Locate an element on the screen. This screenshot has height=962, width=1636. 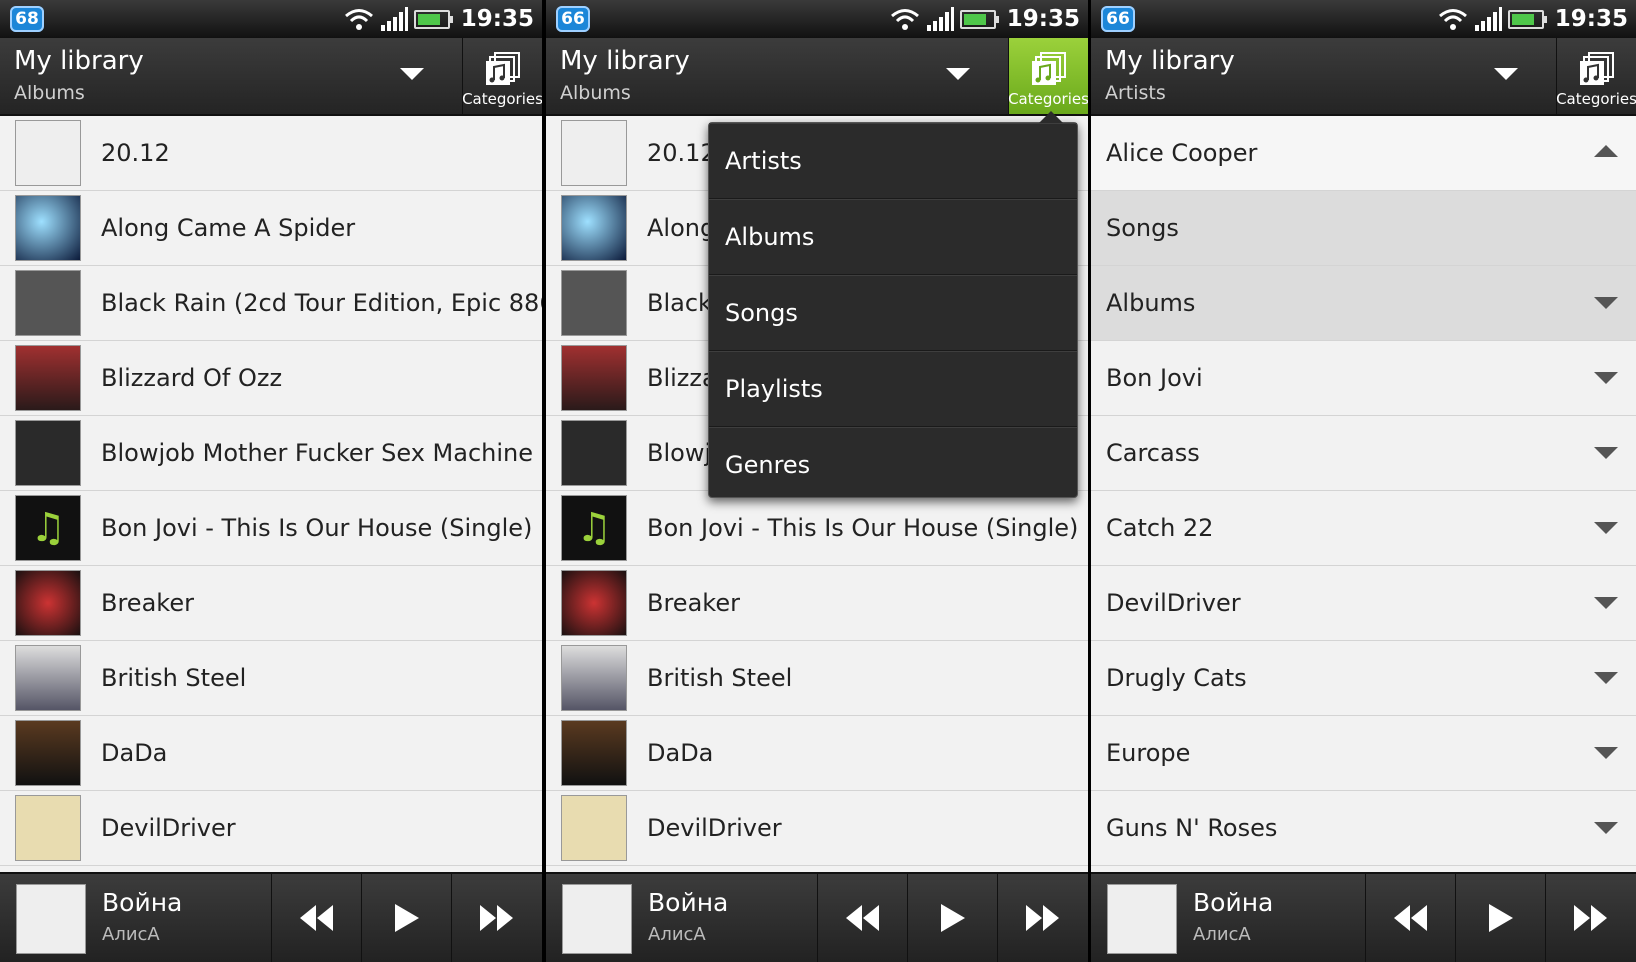
page-title: My library is located at coordinates (1170, 61).